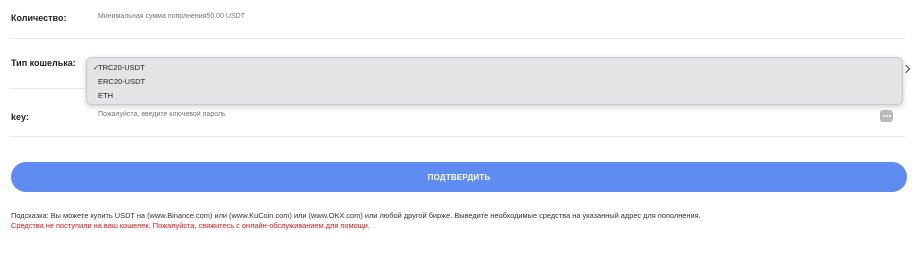 This screenshot has width=915, height=262. I want to click on wallet-option-label: ETH, so click(105, 95).